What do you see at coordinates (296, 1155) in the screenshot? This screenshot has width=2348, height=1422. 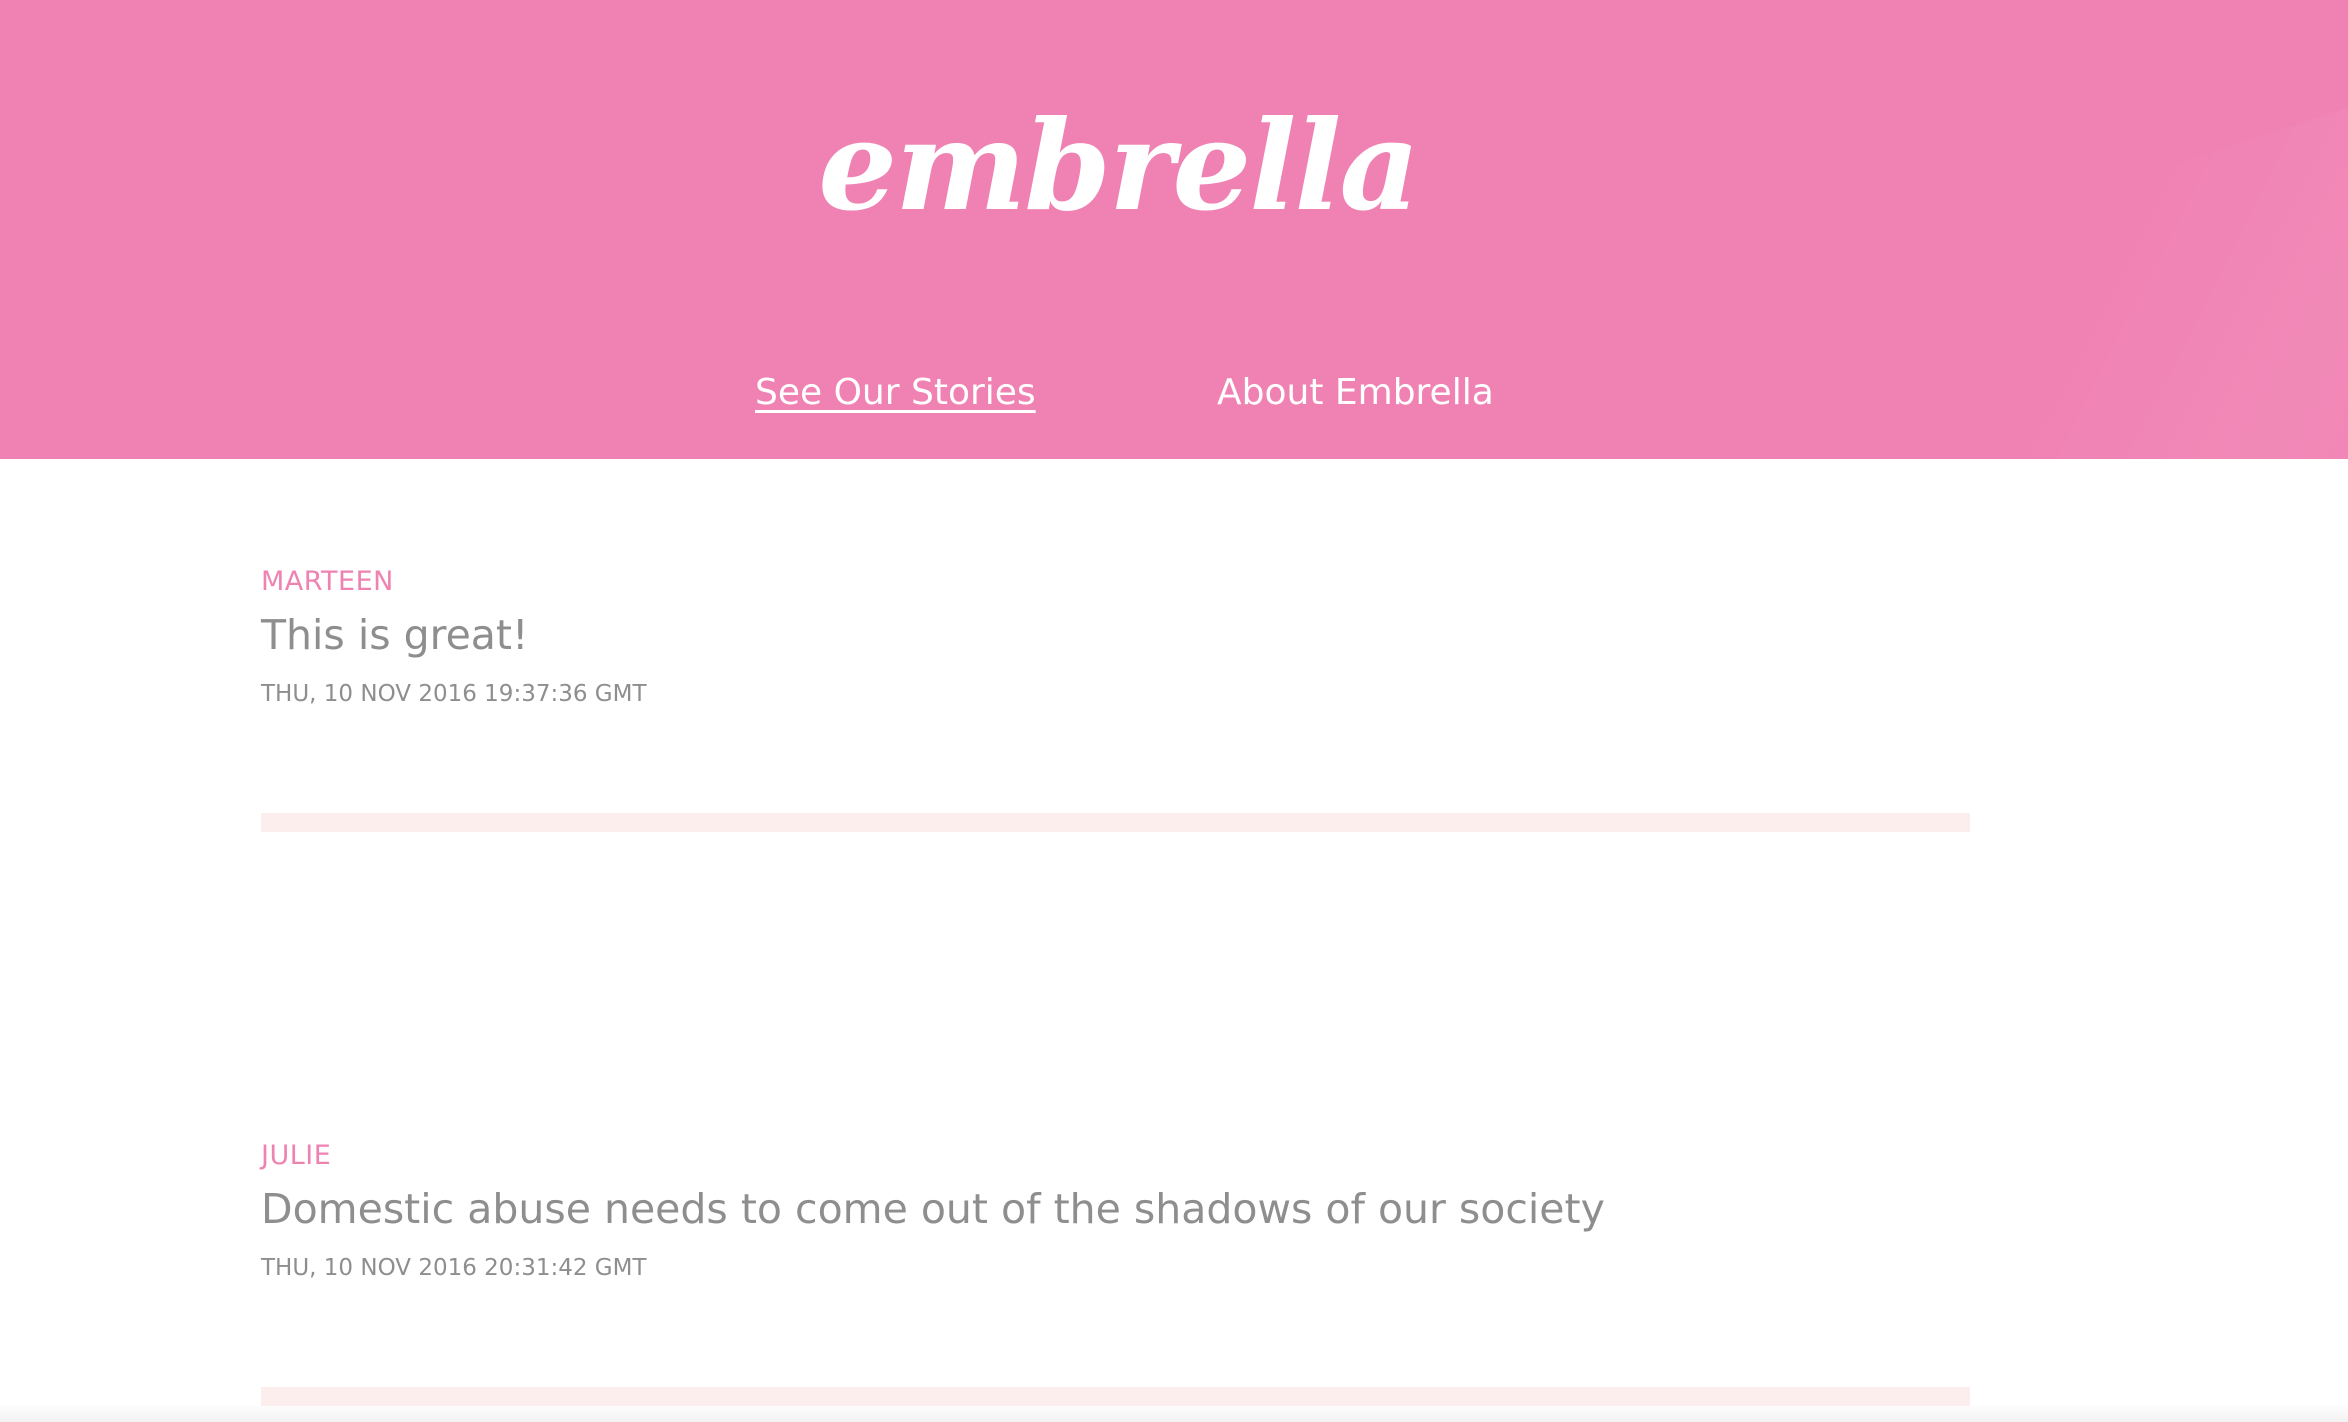 I see `story-author: JULIE` at bounding box center [296, 1155].